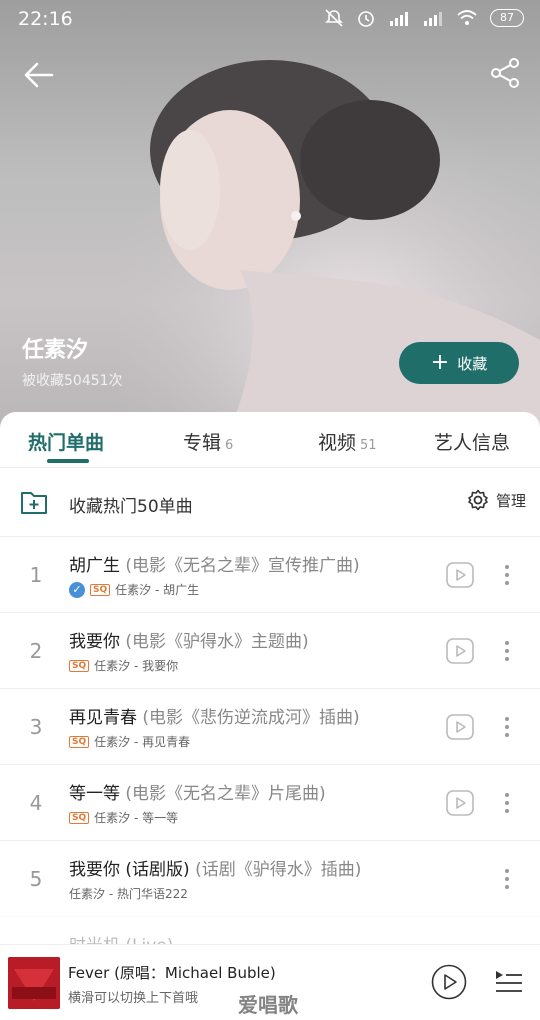 This screenshot has width=540, height=1020. What do you see at coordinates (94, 642) in the screenshot?
I see `song-title-text: 我要你` at bounding box center [94, 642].